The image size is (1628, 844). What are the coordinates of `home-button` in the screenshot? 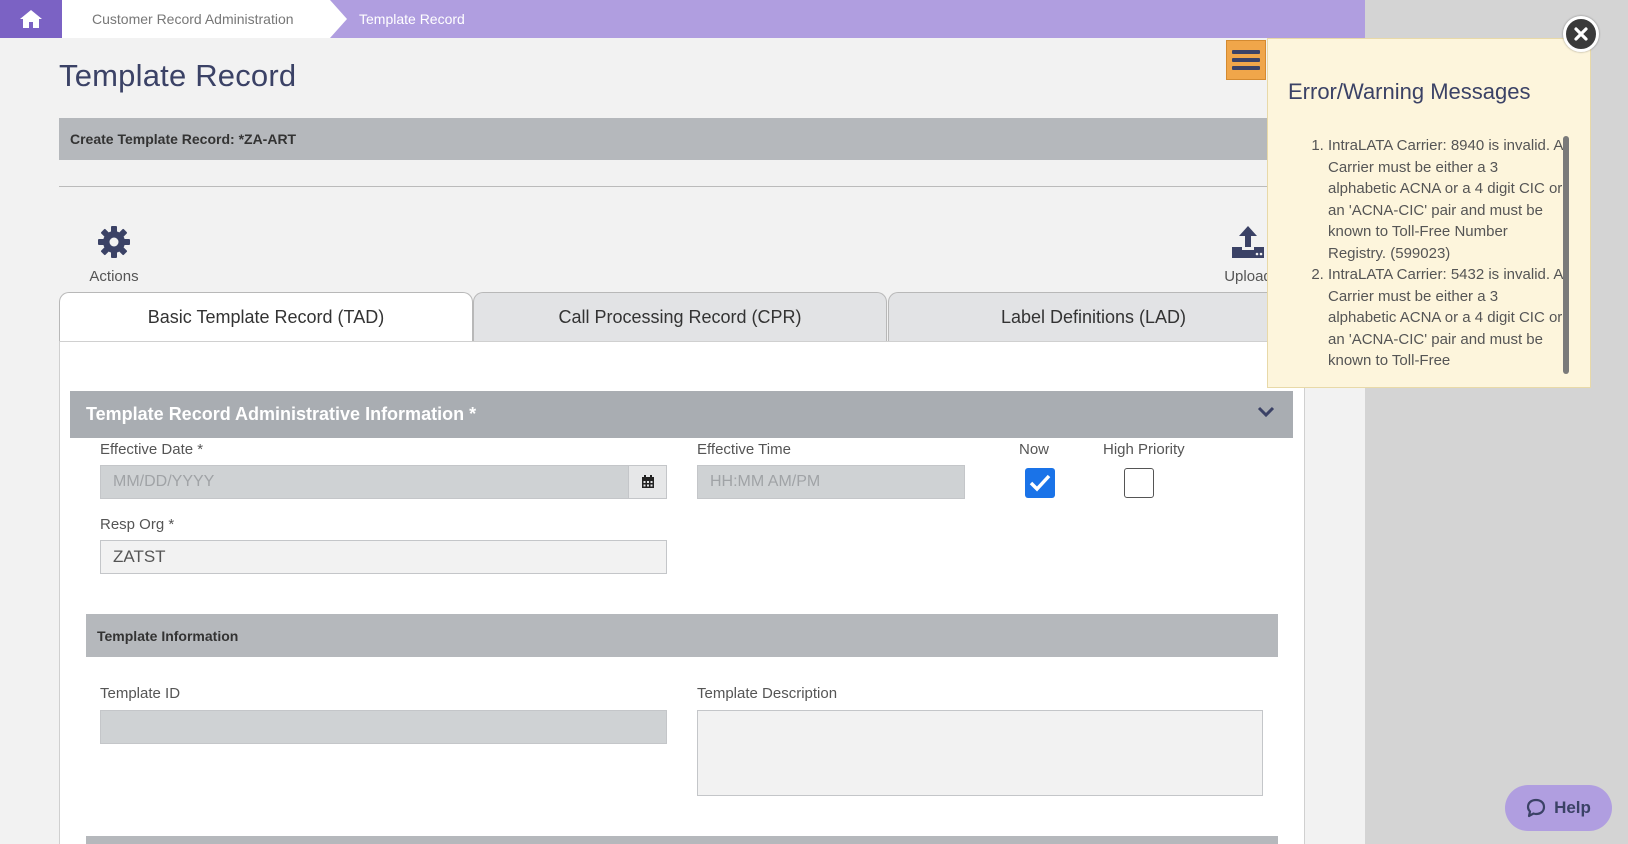 It's located at (31, 19).